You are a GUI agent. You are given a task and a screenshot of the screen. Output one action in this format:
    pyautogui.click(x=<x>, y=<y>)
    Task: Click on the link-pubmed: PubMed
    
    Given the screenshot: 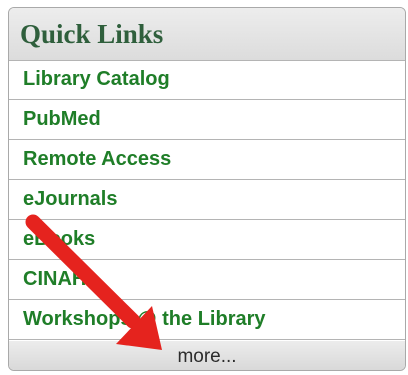 What is the action you would take?
    pyautogui.click(x=62, y=119)
    